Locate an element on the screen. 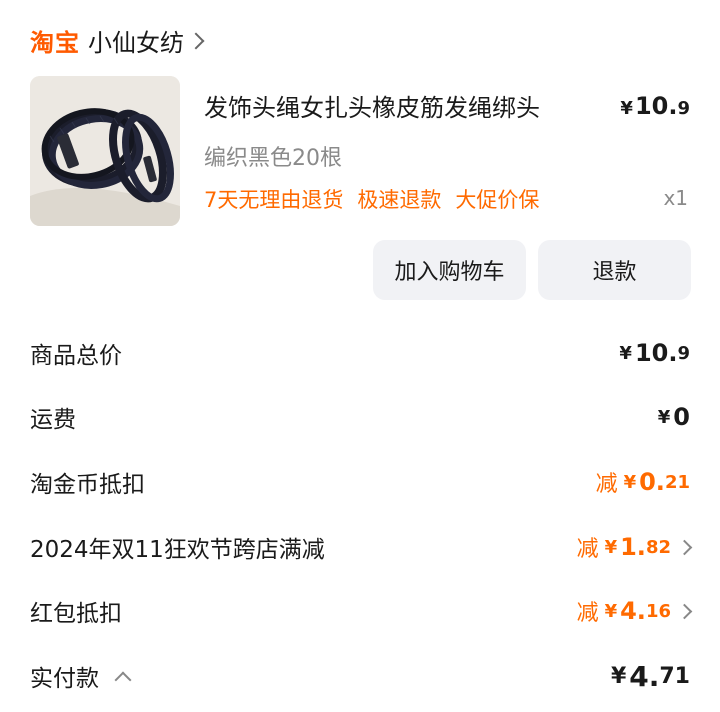 The width and height of the screenshot is (720, 712). promo-row: 2024年双11狂欢节跨店满减 减 ¥1. 82 is located at coordinates (361, 547).